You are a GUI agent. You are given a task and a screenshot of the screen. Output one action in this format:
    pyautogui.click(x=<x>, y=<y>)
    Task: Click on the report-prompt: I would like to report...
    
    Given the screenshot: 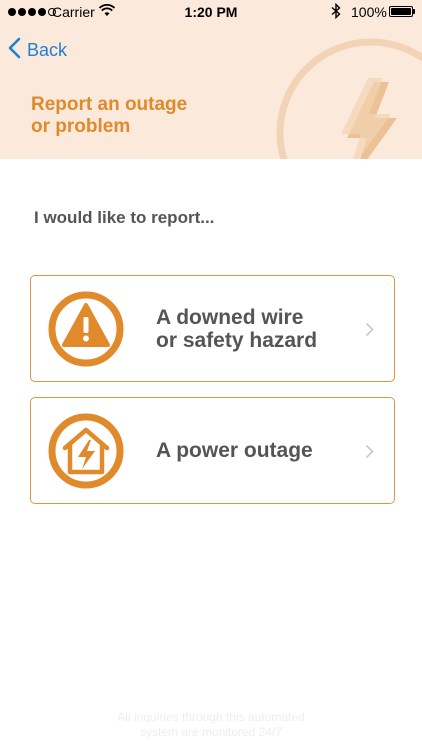 What is the action you would take?
    pyautogui.click(x=124, y=217)
    